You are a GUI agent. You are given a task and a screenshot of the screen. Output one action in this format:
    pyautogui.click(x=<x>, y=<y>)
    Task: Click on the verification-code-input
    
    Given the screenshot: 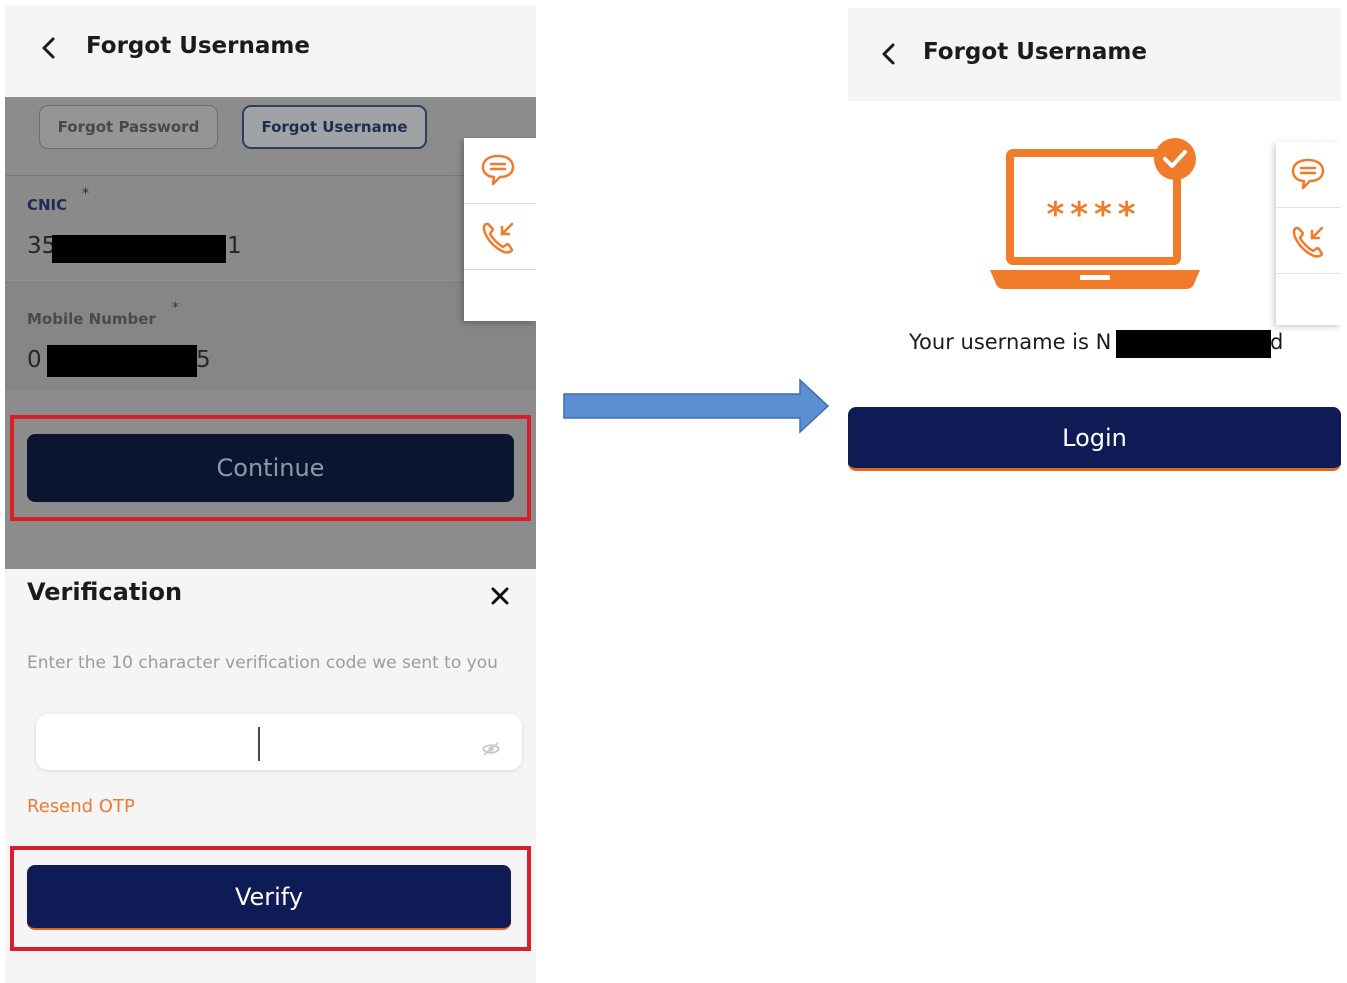 What is the action you would take?
    pyautogui.click(x=279, y=742)
    